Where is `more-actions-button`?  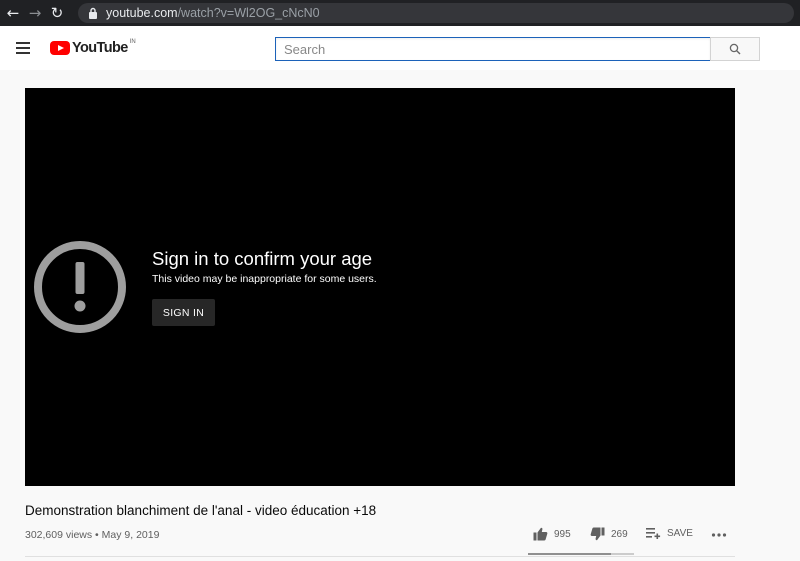
more-actions-button is located at coordinates (719, 534).